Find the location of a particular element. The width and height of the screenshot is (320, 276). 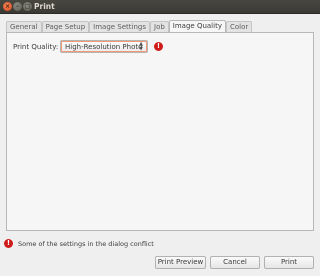

title-bar: × – □ Print is located at coordinates (160, 7).